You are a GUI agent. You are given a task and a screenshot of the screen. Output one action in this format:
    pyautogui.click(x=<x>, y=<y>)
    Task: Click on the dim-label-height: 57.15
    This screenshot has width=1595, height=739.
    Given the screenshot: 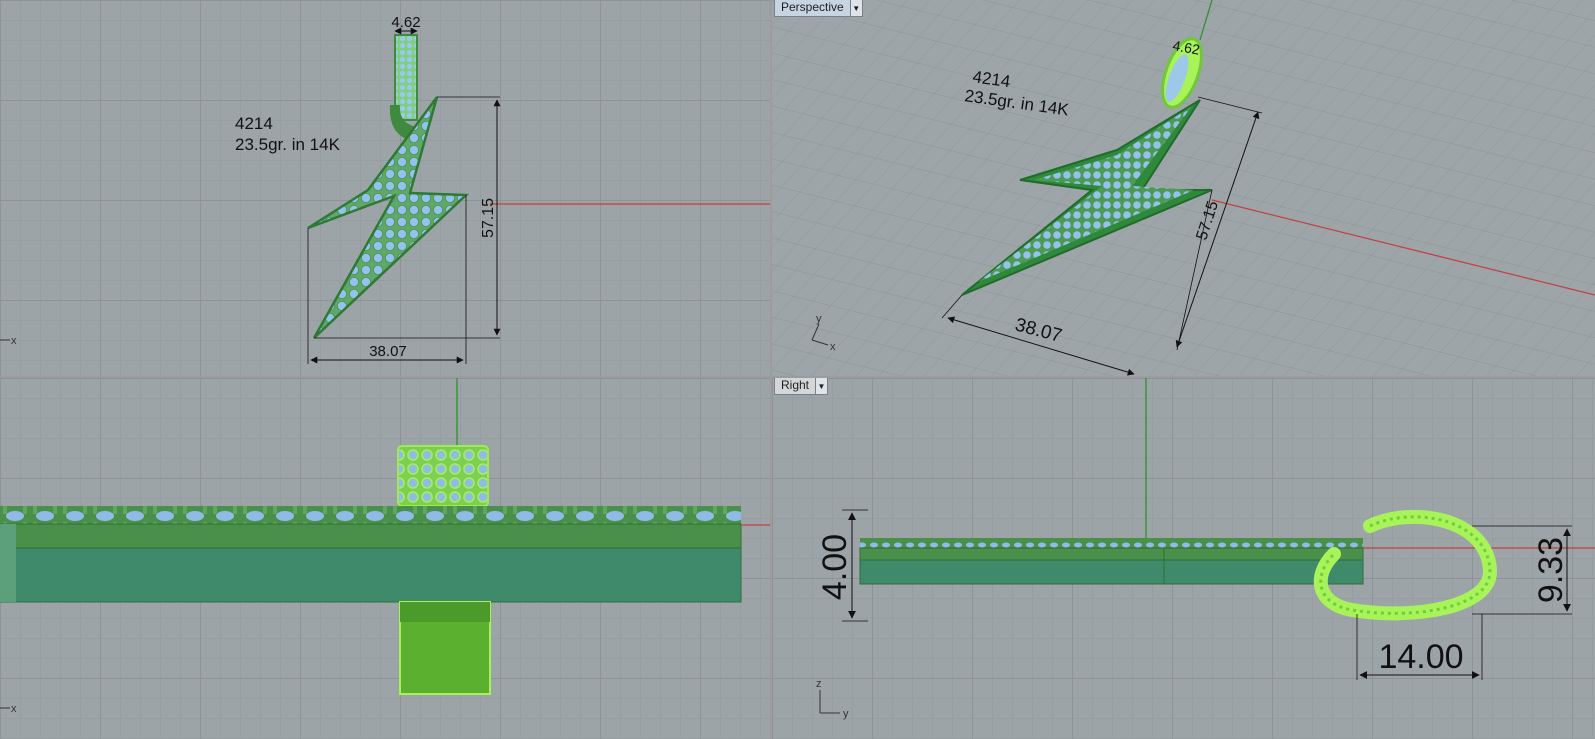 What is the action you would take?
    pyautogui.click(x=488, y=218)
    